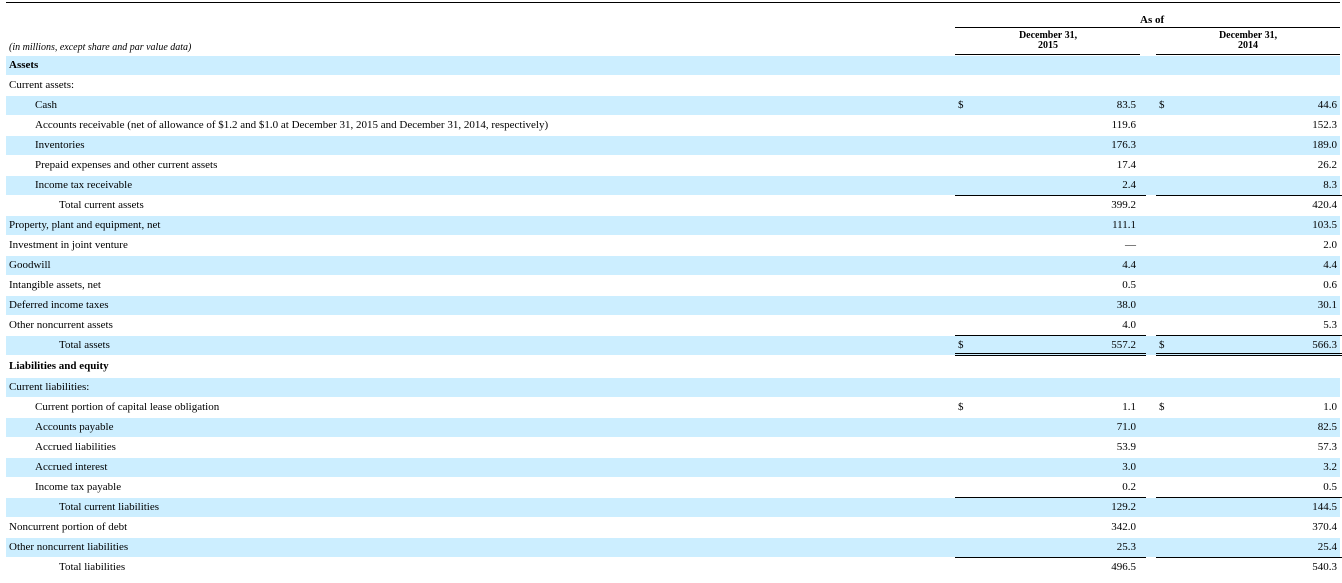  I want to click on column-header-2015-line2: 2015, so click(1048, 45).